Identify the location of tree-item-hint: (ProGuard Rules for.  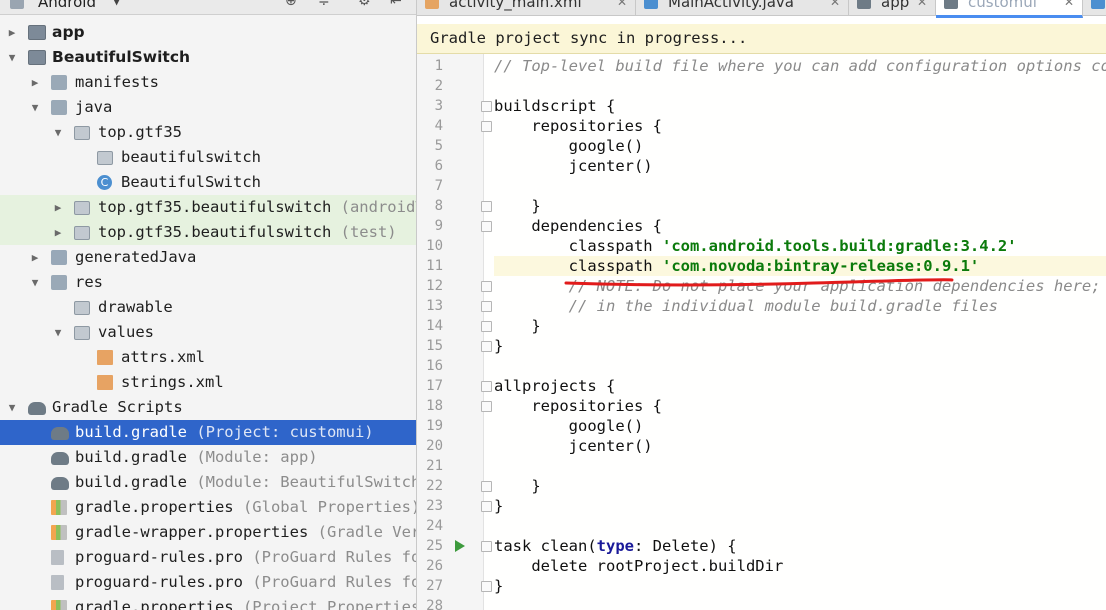
(329, 582).